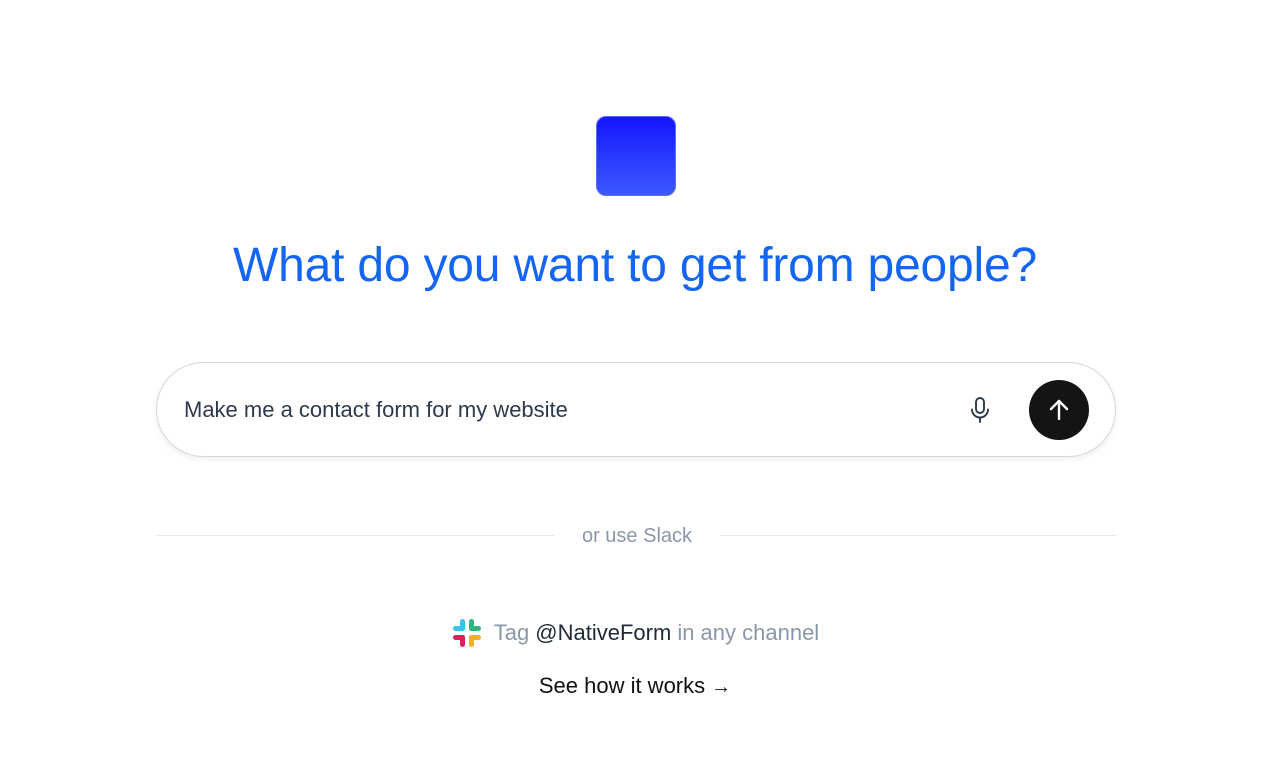  I want to click on page-title: What do you want to get from people?, so click(635, 265).